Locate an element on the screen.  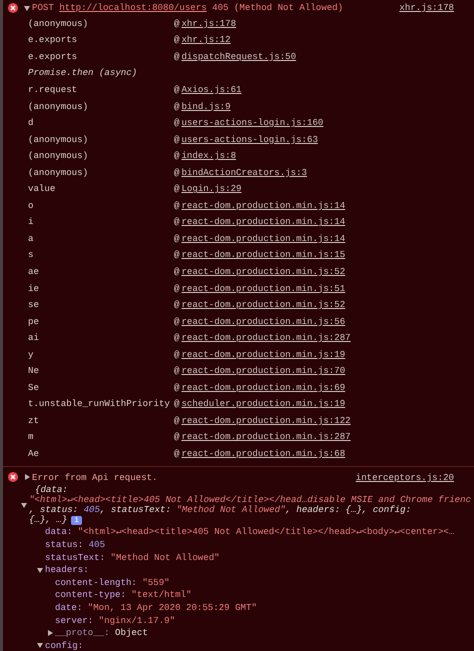
property-value: "text/html" is located at coordinates (161, 594).